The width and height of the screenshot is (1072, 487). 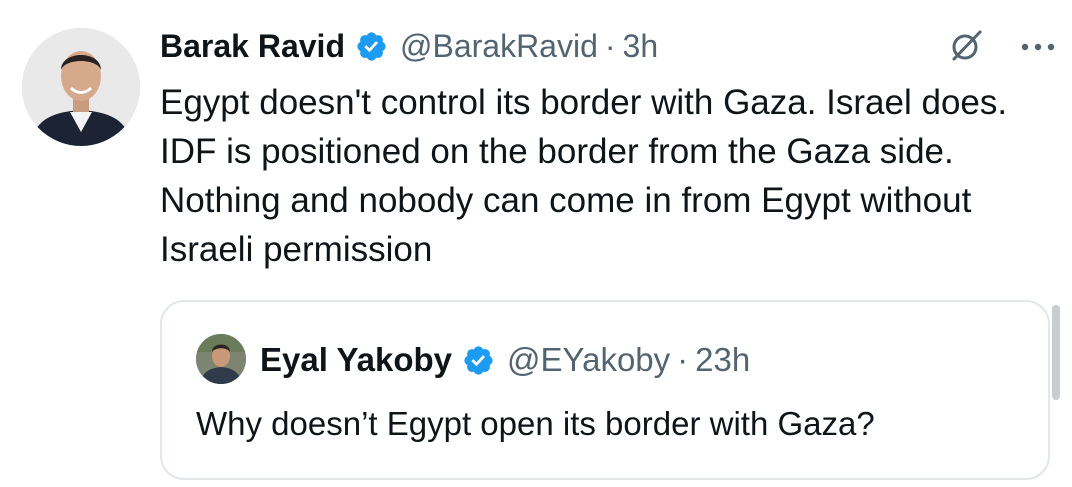 What do you see at coordinates (641, 46) in the screenshot?
I see `tweet-timestamp: 3h` at bounding box center [641, 46].